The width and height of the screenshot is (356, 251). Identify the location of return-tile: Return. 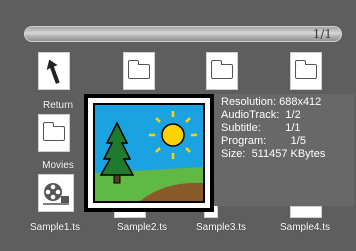
(58, 82).